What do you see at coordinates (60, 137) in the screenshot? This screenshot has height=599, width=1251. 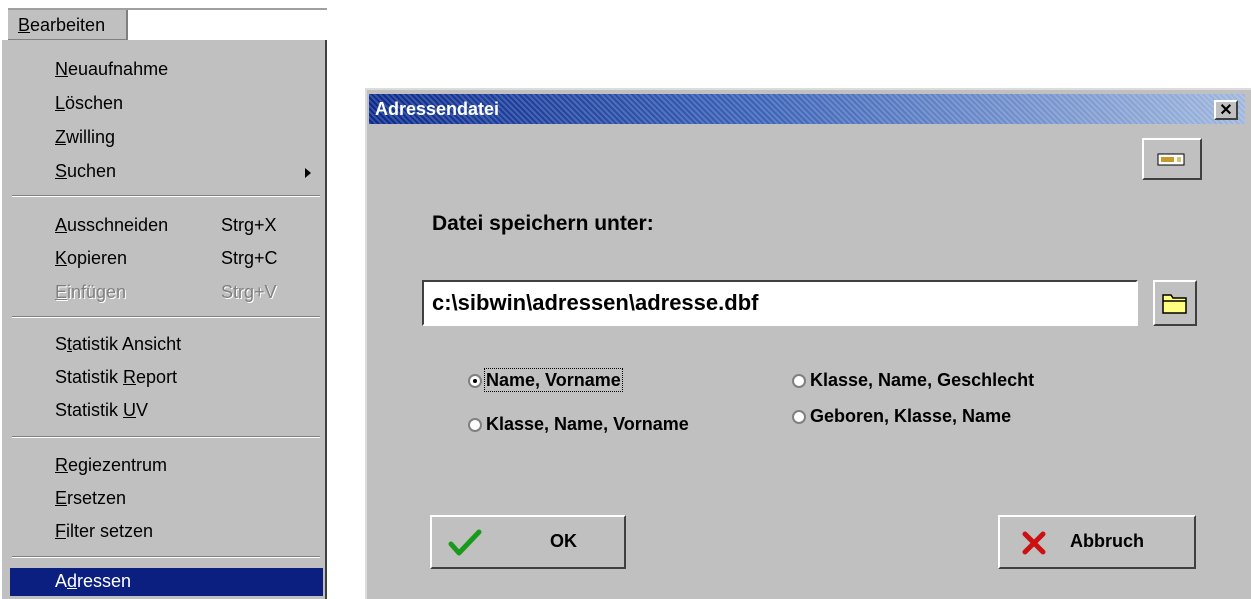 I see `menu-item-accel: Z` at bounding box center [60, 137].